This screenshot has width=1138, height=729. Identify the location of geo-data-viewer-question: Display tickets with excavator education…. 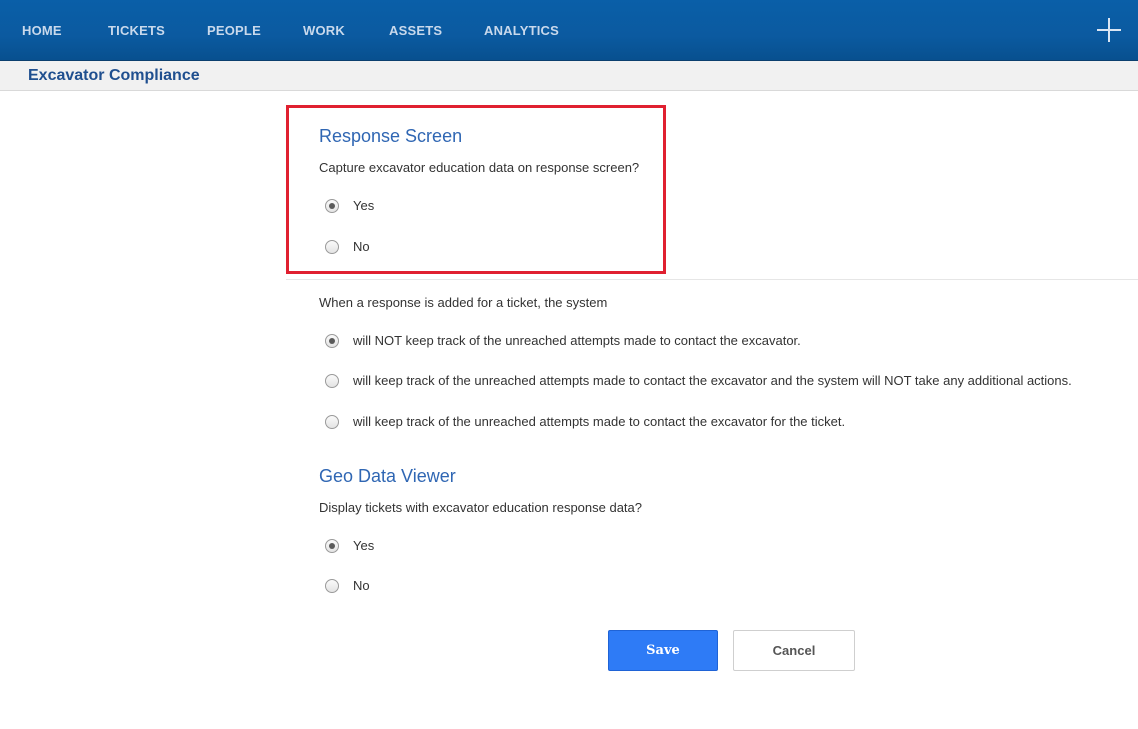
(481, 507).